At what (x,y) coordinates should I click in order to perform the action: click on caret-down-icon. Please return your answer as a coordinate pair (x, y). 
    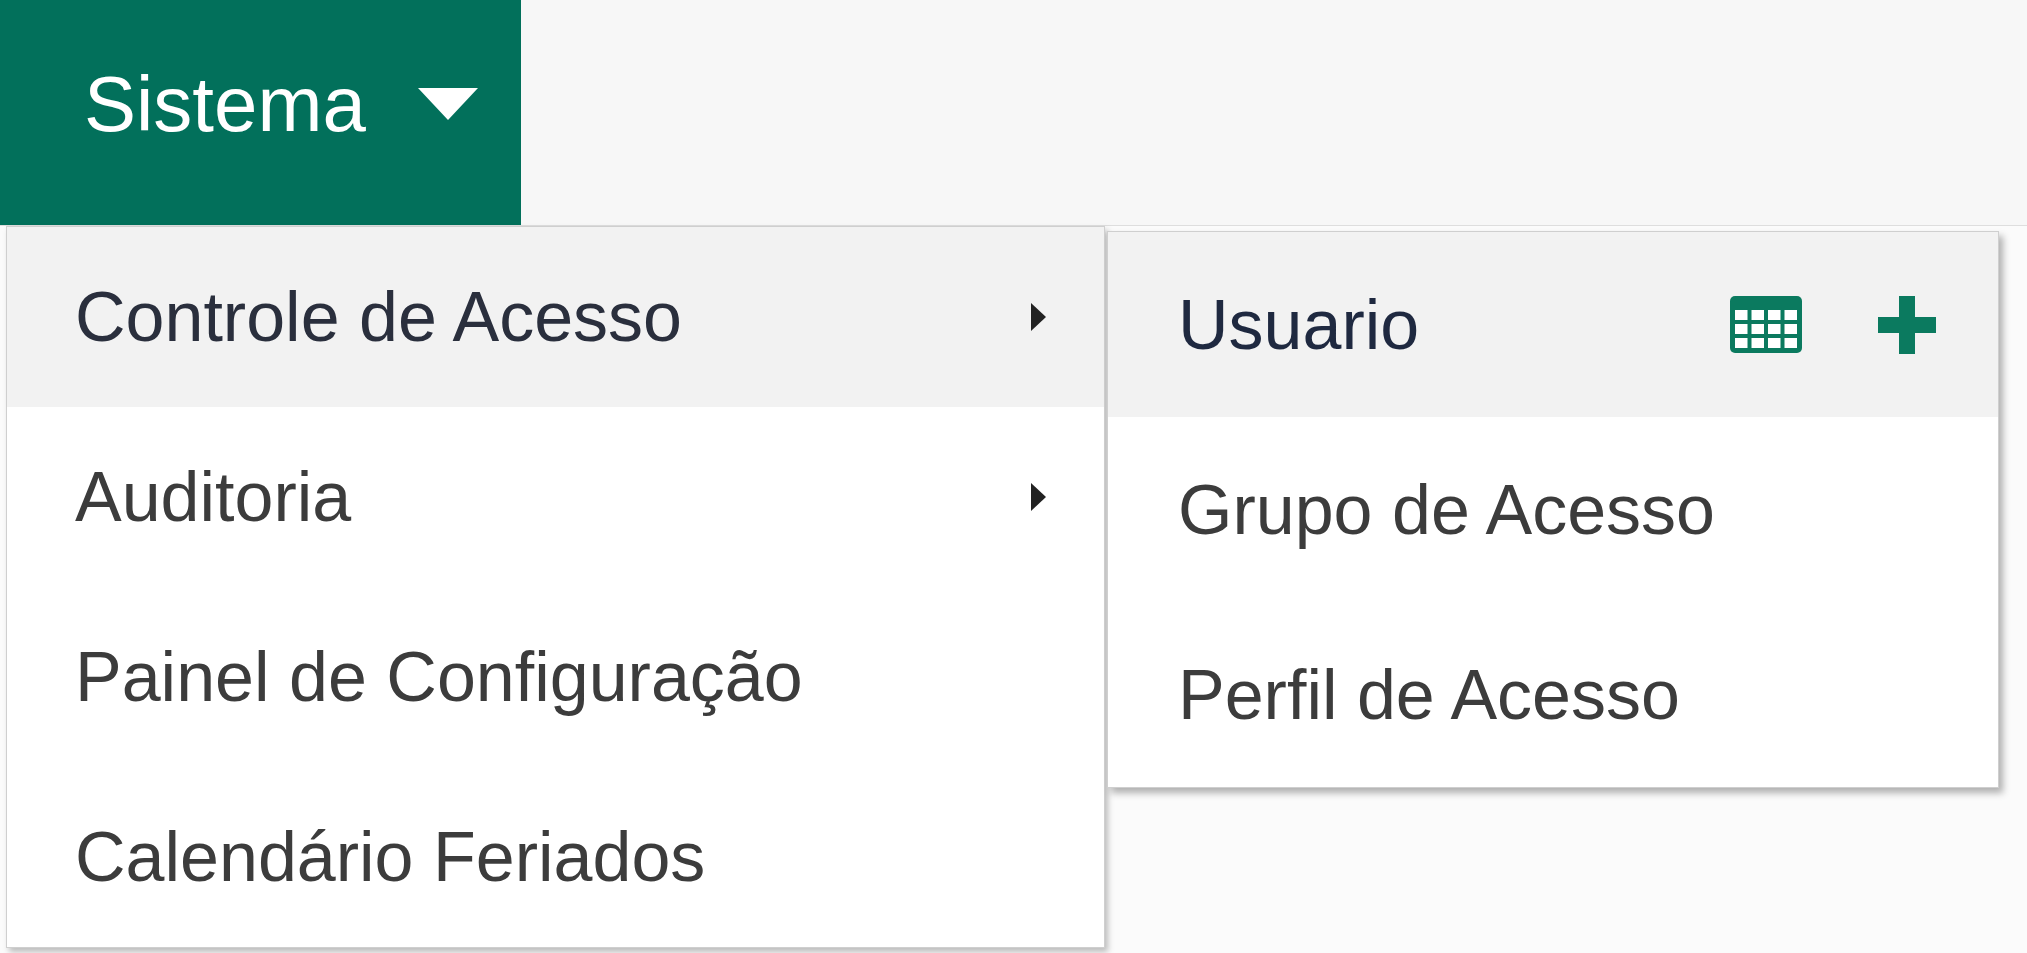
    Looking at the image, I should click on (447, 103).